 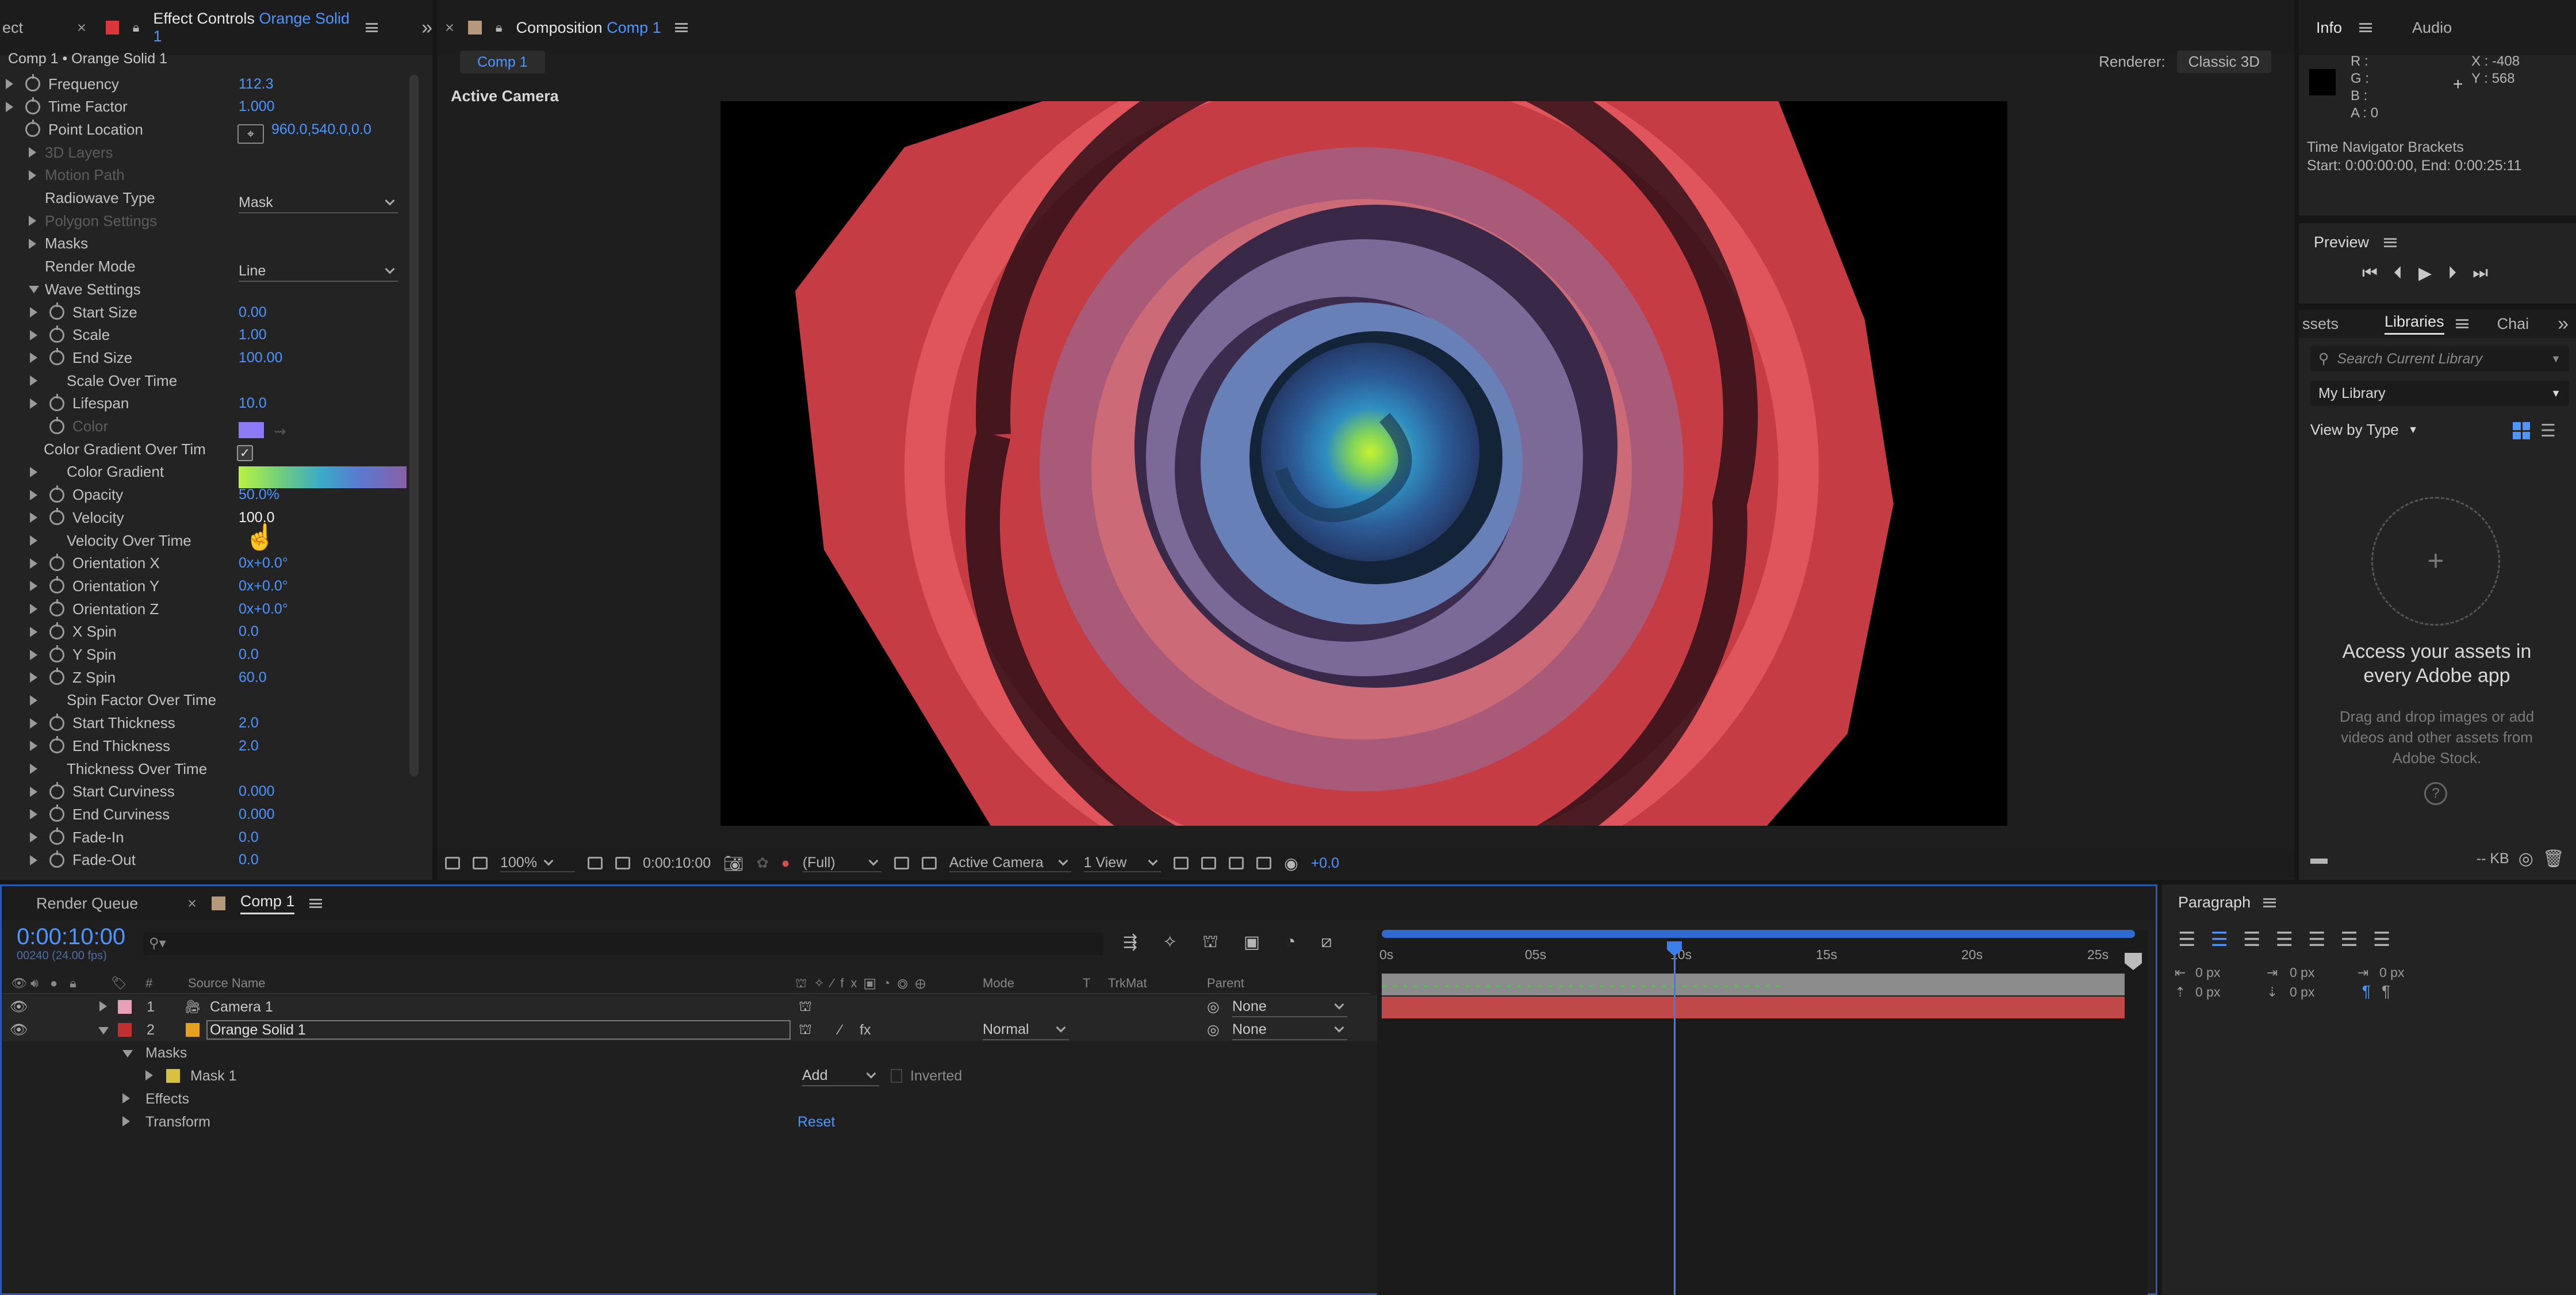 What do you see at coordinates (253, 335) in the screenshot?
I see `property-value: 1.00` at bounding box center [253, 335].